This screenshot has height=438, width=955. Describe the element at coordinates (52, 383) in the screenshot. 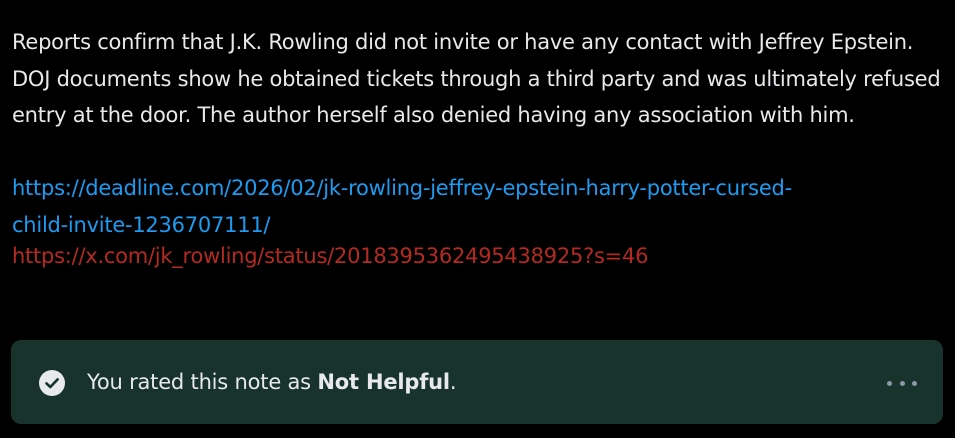

I see `check-circle-icon` at that location.